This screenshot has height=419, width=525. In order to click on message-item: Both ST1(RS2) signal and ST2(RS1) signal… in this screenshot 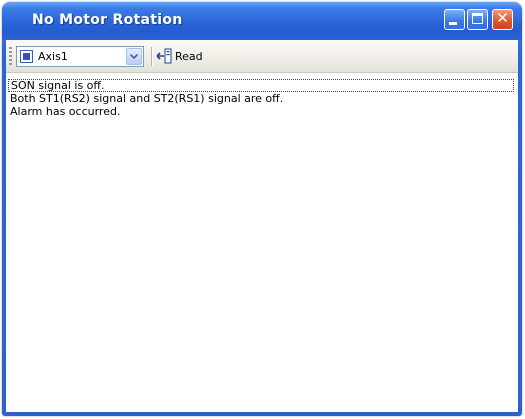, I will do `click(146, 98)`.